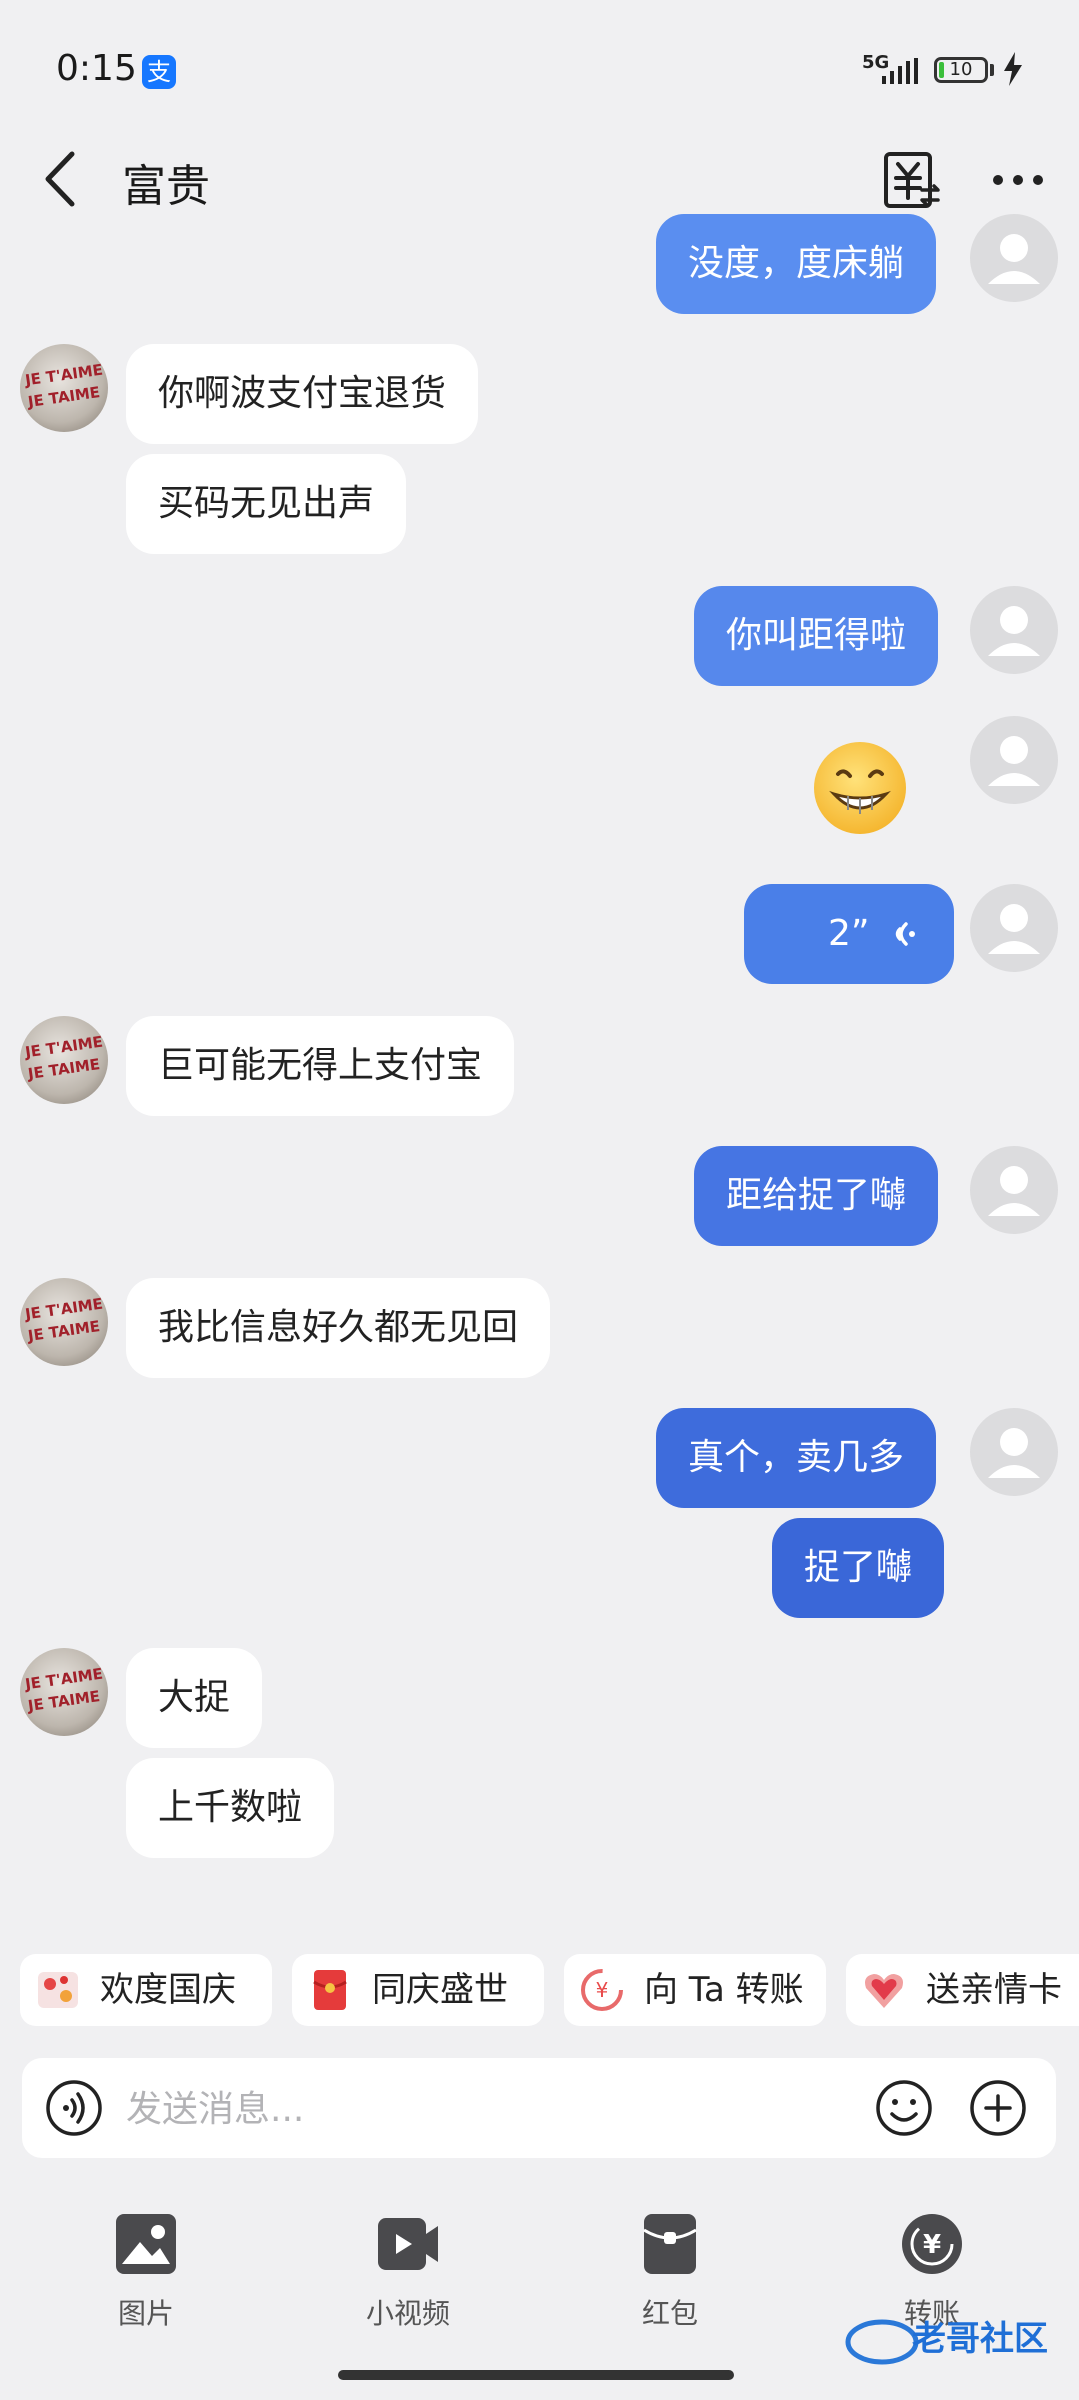  Describe the element at coordinates (998, 2108) in the screenshot. I see `plus-icon` at that location.